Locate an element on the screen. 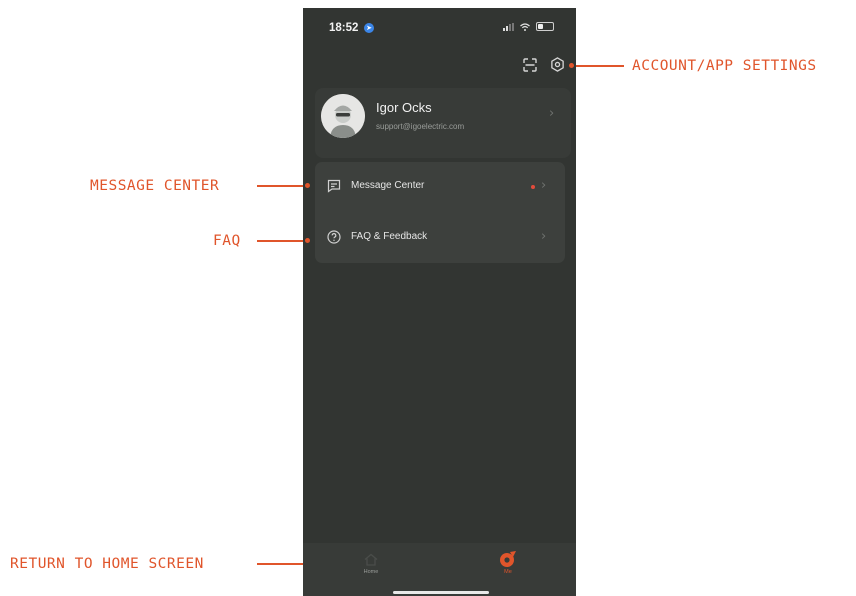 The height and width of the screenshot is (596, 856). help-circle-icon is located at coordinates (334, 237).